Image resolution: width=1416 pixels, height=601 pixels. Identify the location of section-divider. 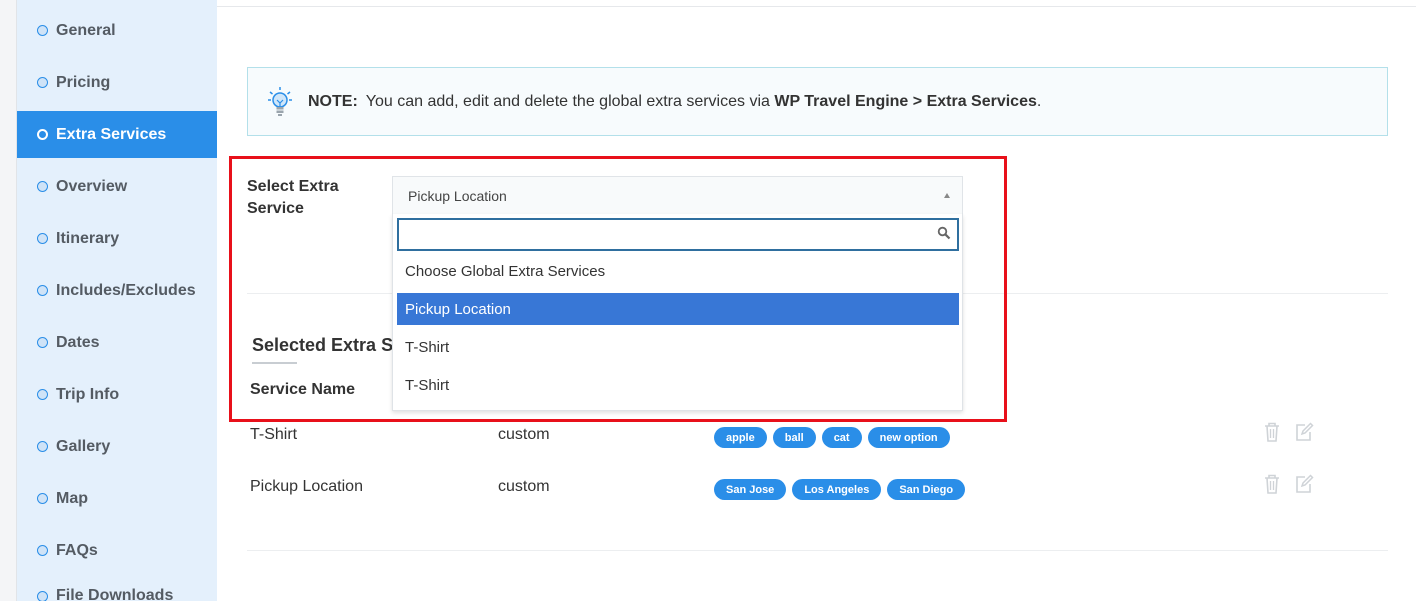
(817, 550).